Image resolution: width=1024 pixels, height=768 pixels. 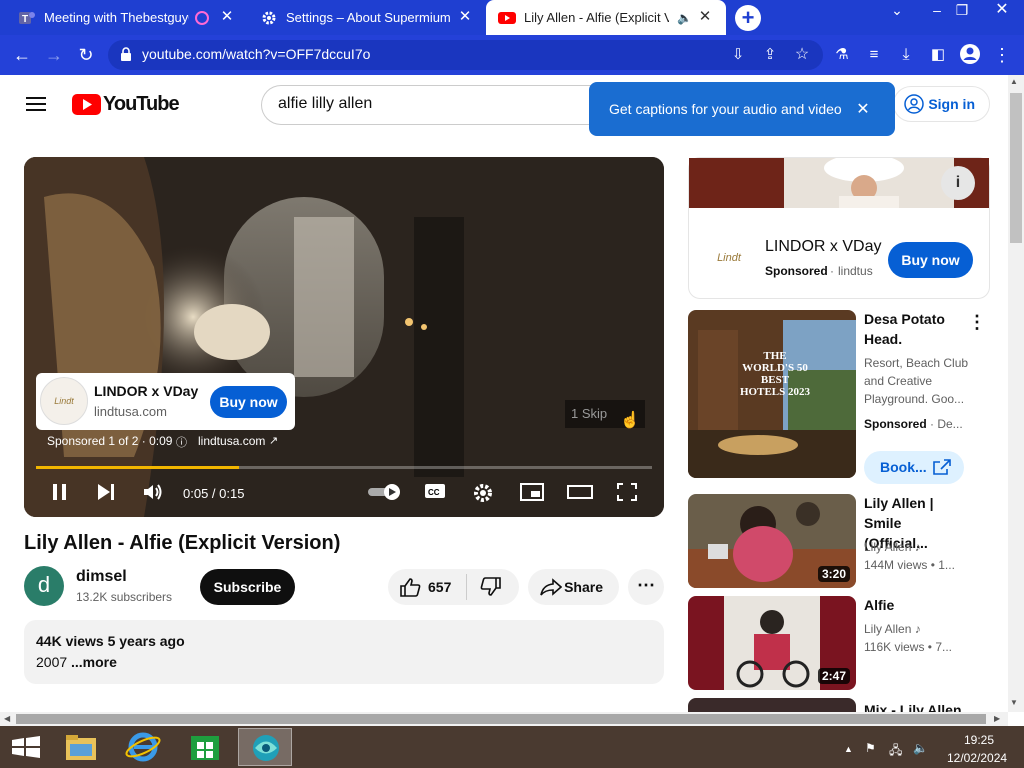 What do you see at coordinates (942, 467) in the screenshot?
I see `external-link-icon` at bounding box center [942, 467].